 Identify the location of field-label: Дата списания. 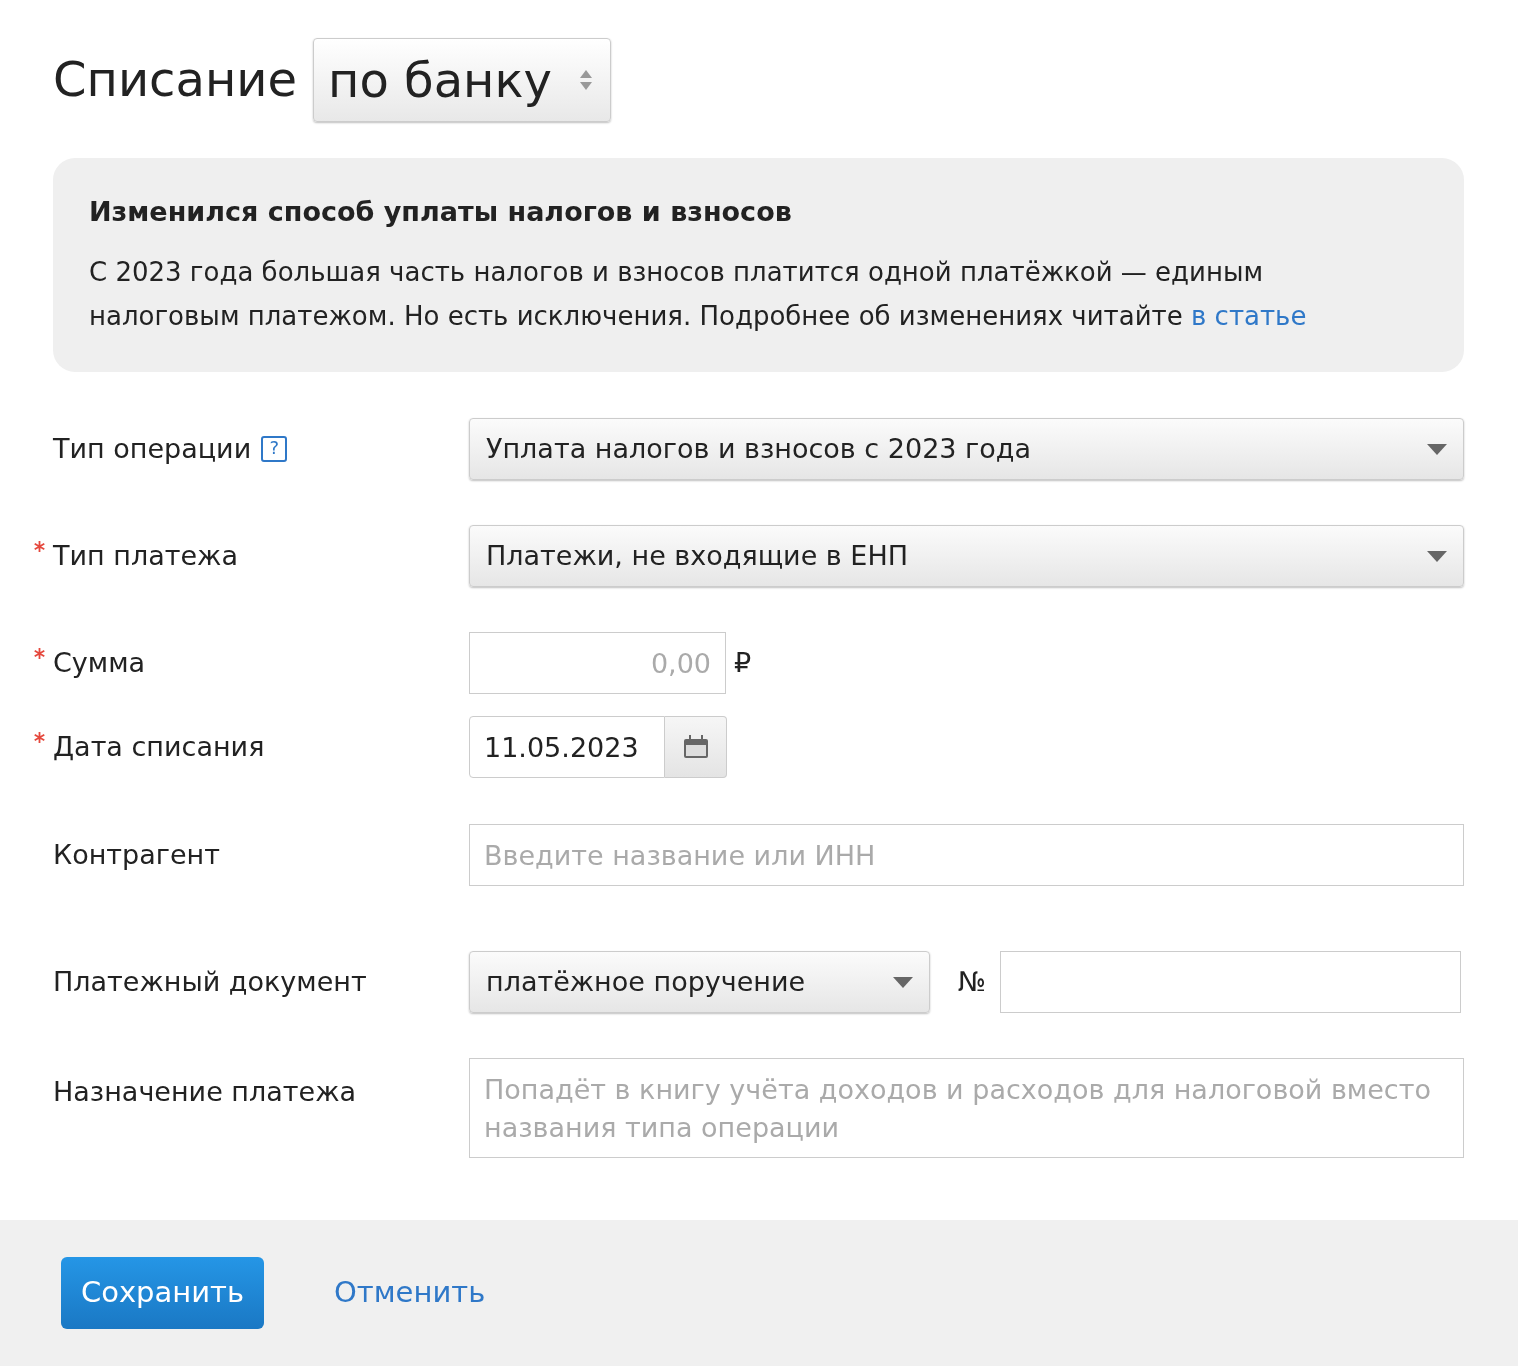
(159, 747).